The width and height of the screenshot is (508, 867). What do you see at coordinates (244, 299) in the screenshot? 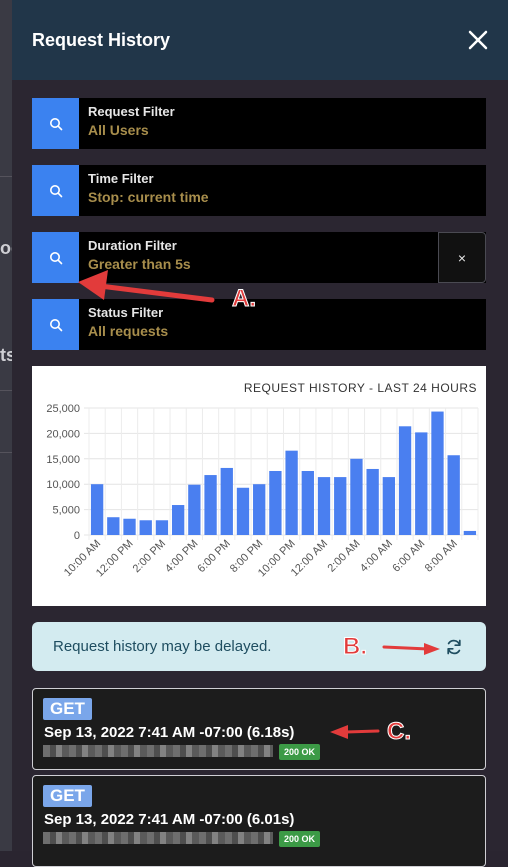
I see `annotation-label-a: A.` at bounding box center [244, 299].